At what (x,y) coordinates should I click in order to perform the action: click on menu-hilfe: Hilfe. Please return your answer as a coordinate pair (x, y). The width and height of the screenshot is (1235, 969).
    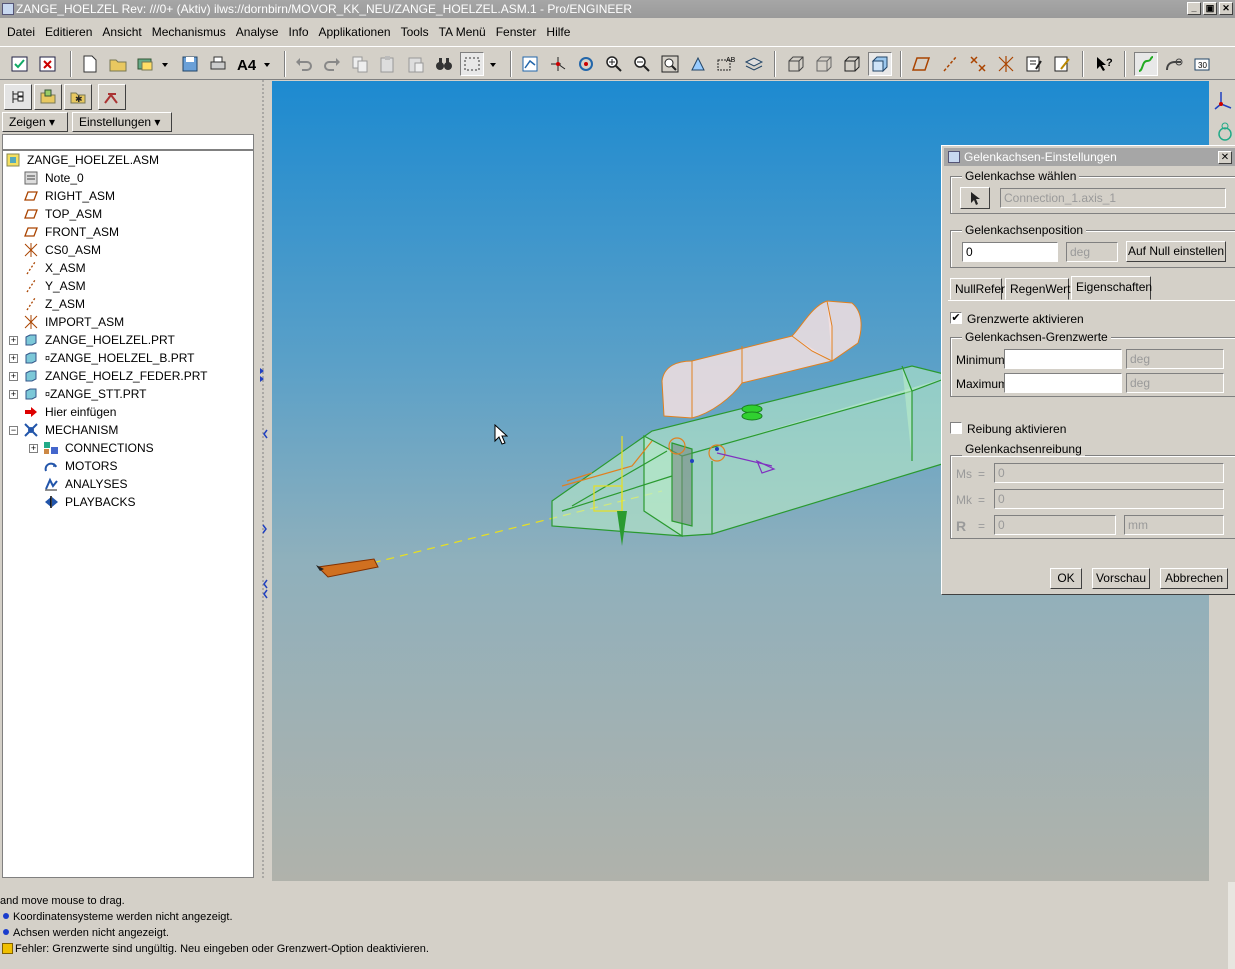
    Looking at the image, I should click on (558, 32).